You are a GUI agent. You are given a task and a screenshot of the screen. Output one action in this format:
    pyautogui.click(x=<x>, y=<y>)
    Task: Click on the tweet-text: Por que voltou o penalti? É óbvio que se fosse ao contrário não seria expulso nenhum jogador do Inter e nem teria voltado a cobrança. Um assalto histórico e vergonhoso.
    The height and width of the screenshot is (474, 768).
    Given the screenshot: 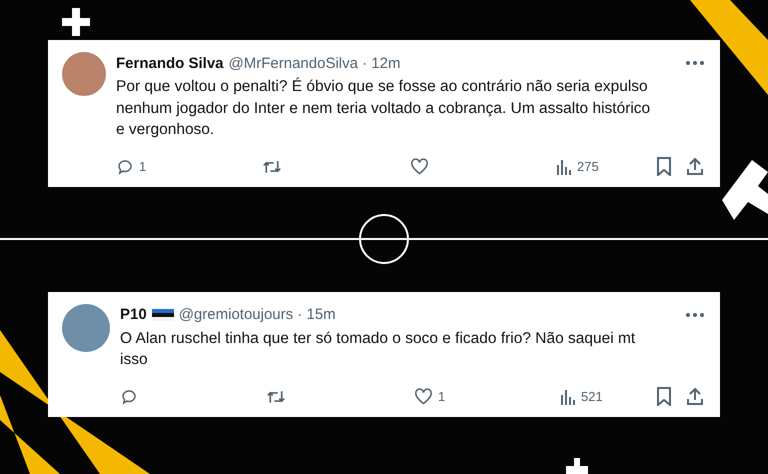 What is the action you would take?
    pyautogui.click(x=384, y=108)
    